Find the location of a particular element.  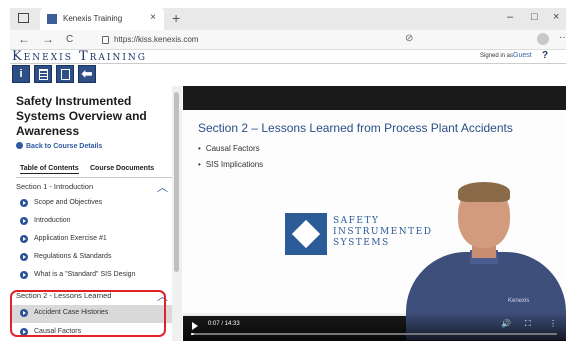

lesson-label: Introduction is located at coordinates (52, 220).